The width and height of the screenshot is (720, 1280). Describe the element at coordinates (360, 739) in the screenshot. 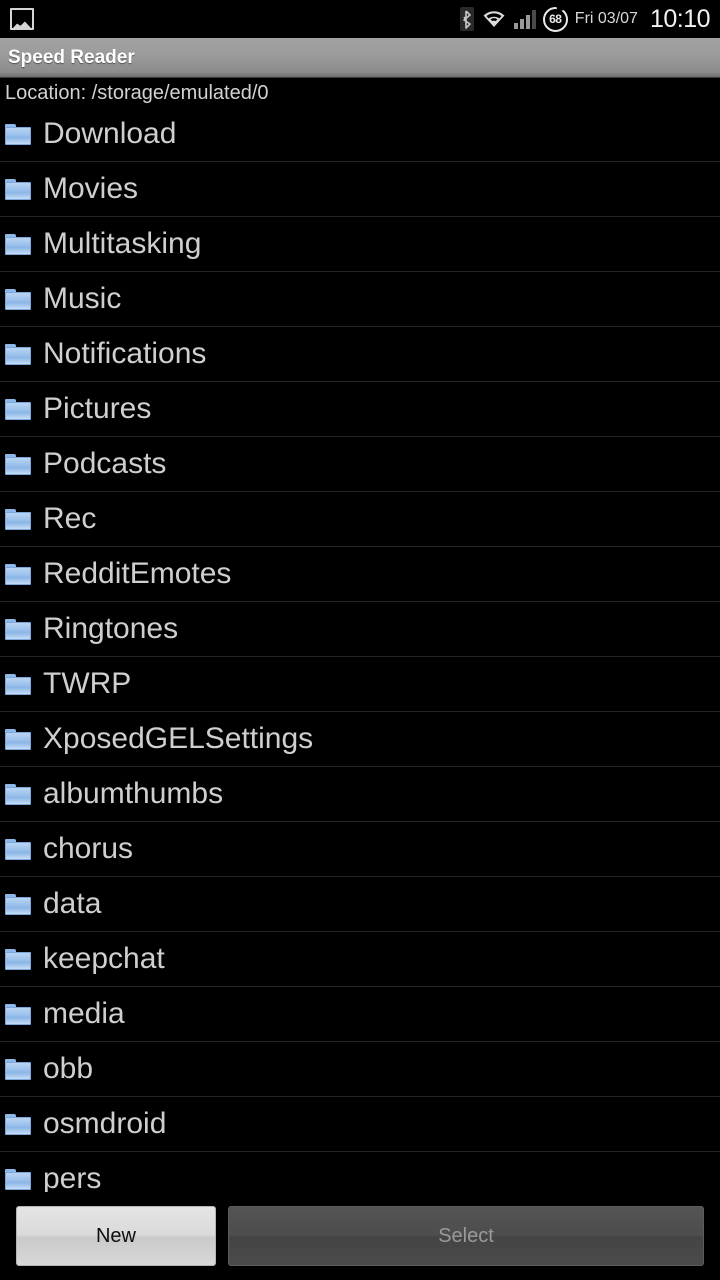

I see `list-item: XposedGELSettings` at that location.